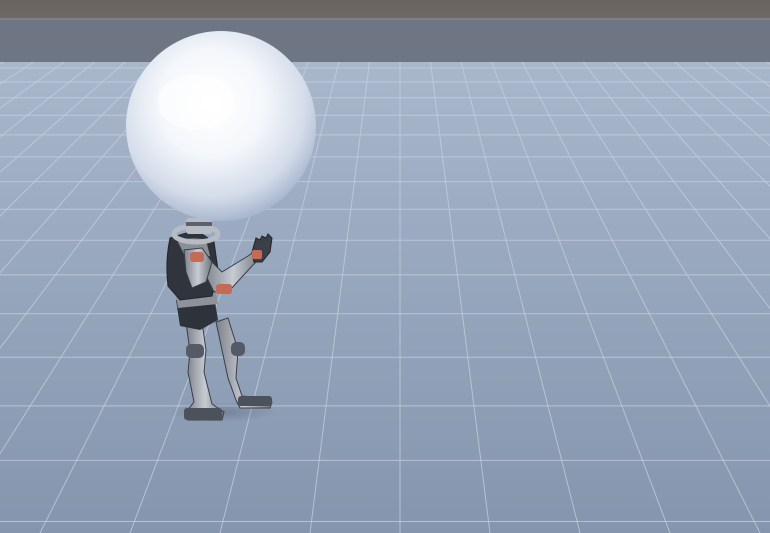  What do you see at coordinates (385, 19) in the screenshot?
I see `horizon-edge` at bounding box center [385, 19].